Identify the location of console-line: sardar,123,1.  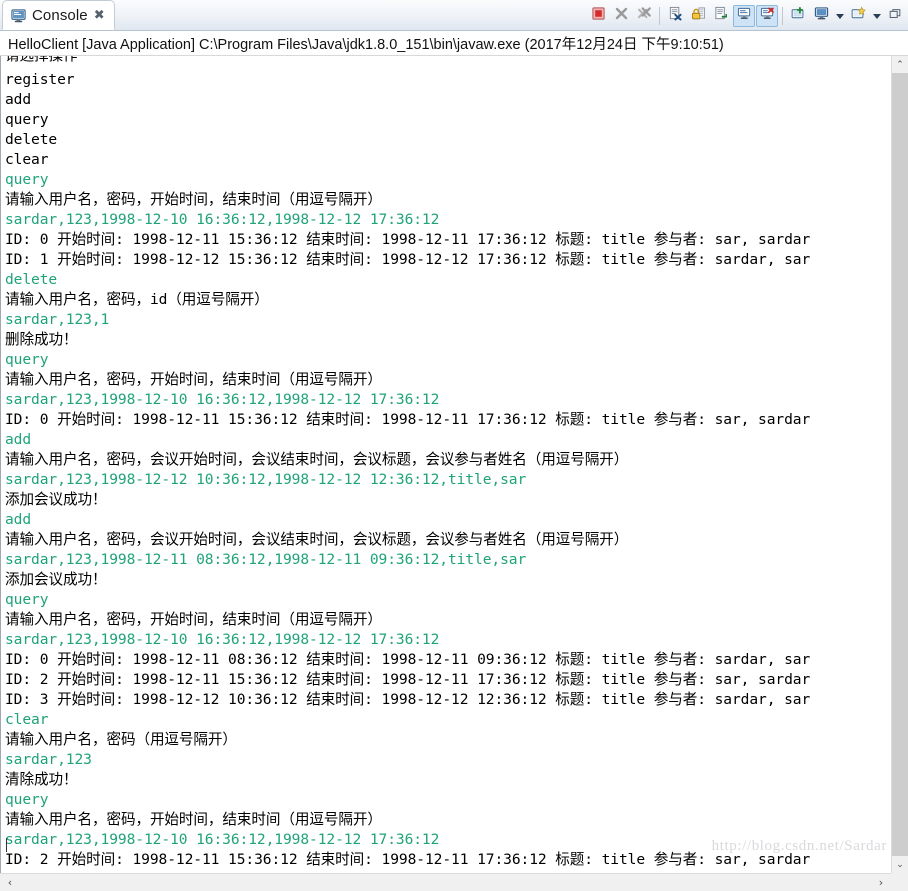
(57, 319).